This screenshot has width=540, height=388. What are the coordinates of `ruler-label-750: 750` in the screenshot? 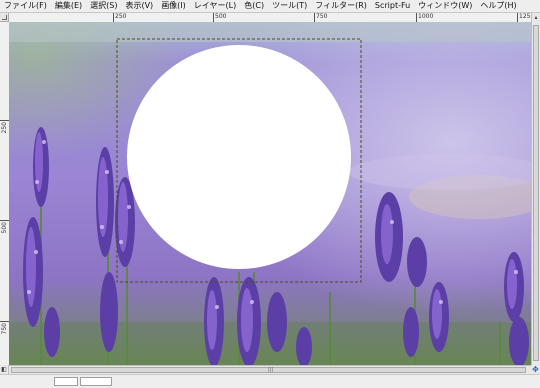 It's located at (322, 16).